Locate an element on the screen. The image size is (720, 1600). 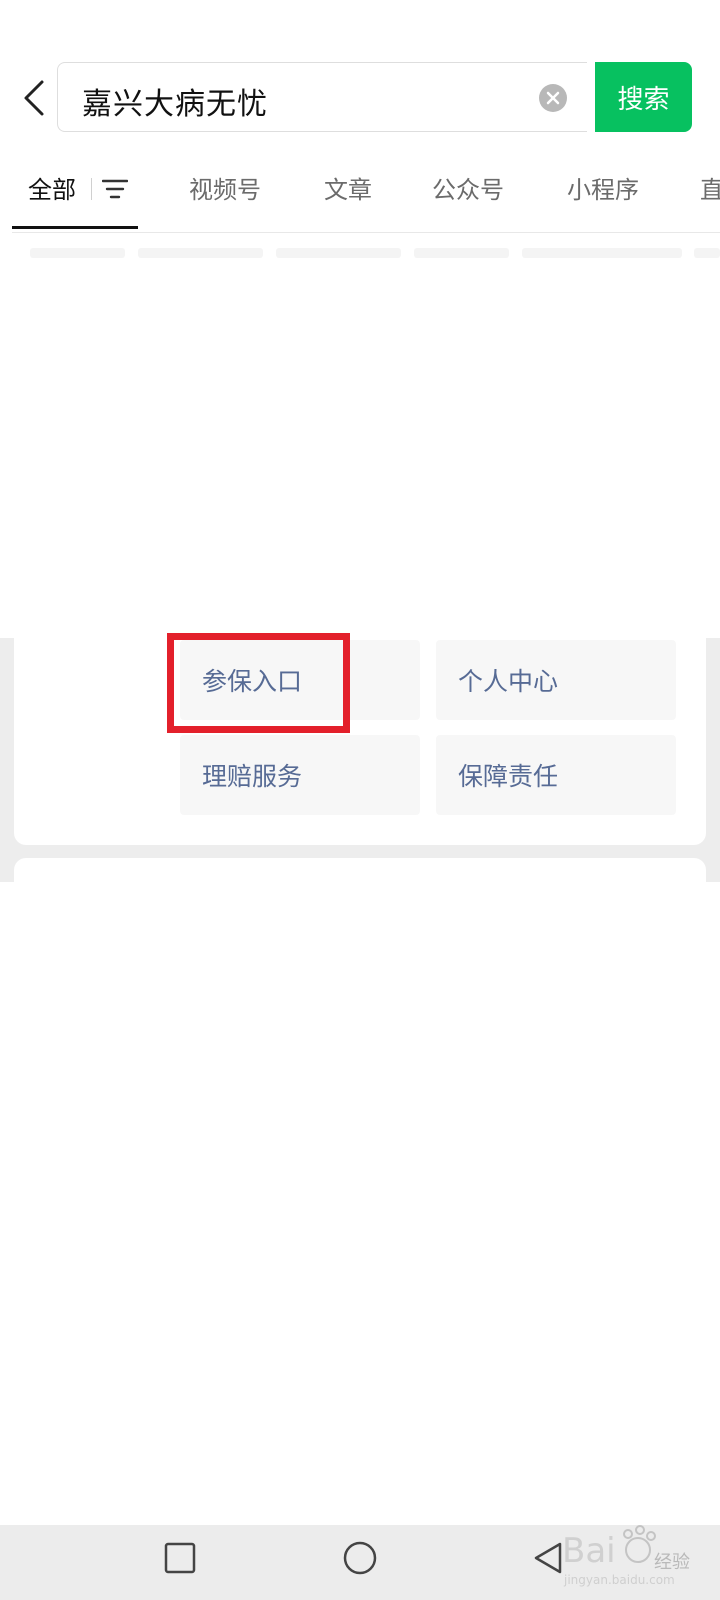
tab-all: 全部 is located at coordinates (52, 187).